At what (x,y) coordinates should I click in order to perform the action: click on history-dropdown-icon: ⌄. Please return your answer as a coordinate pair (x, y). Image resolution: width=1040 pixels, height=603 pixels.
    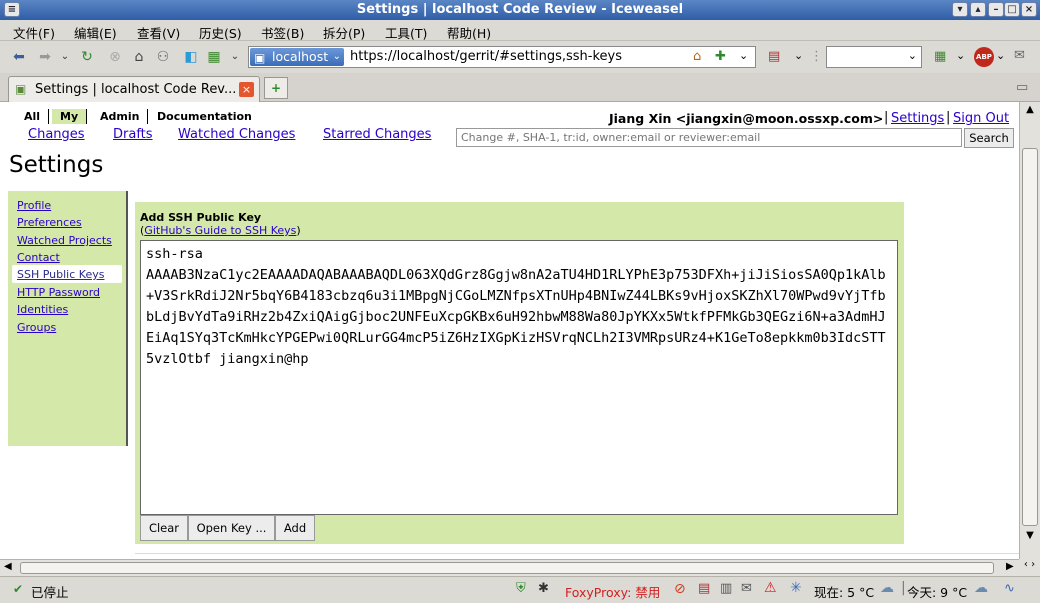
    Looking at the image, I should click on (65, 57).